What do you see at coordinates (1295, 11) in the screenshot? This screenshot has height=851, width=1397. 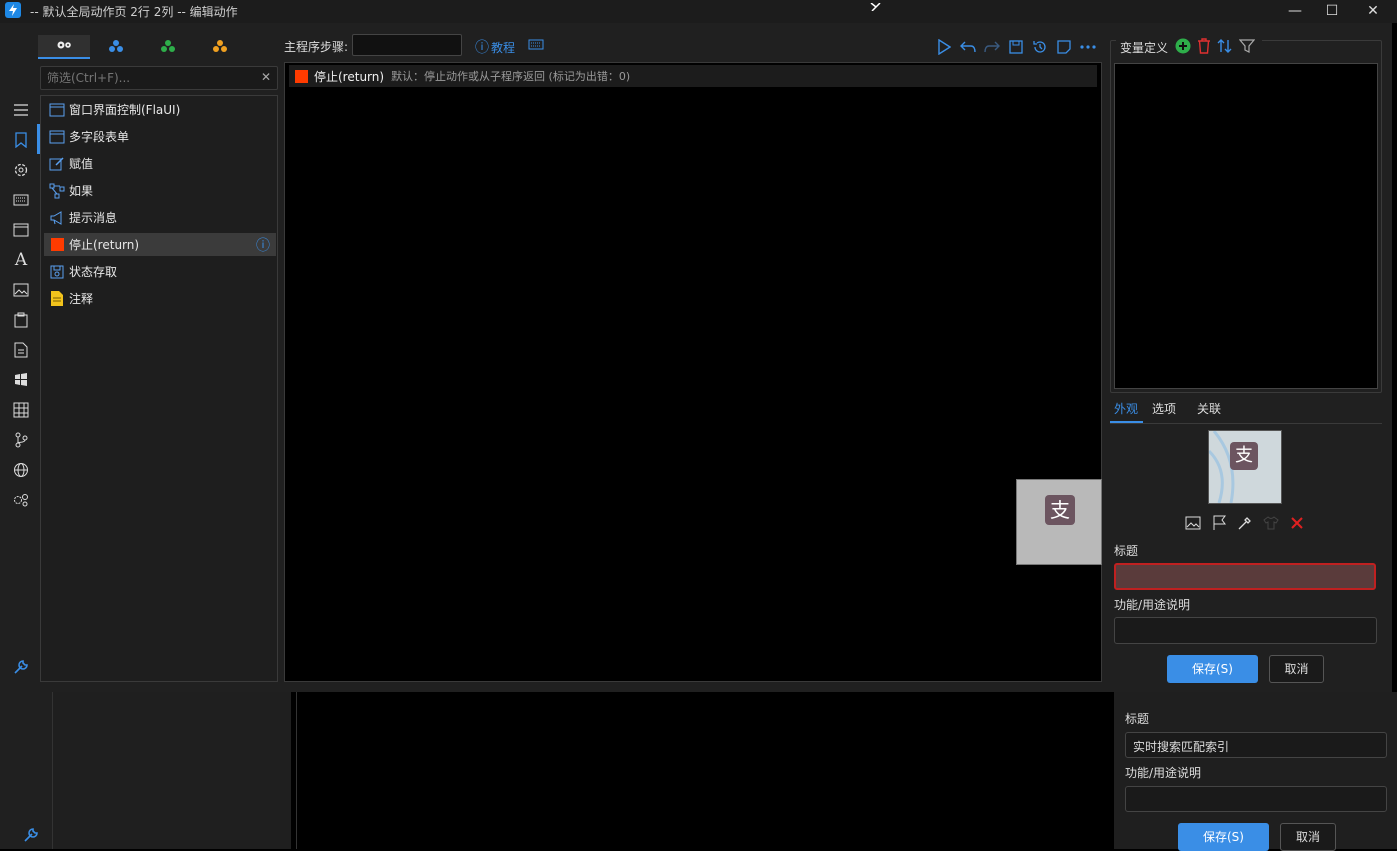 I see `minimize-button: —` at bounding box center [1295, 11].